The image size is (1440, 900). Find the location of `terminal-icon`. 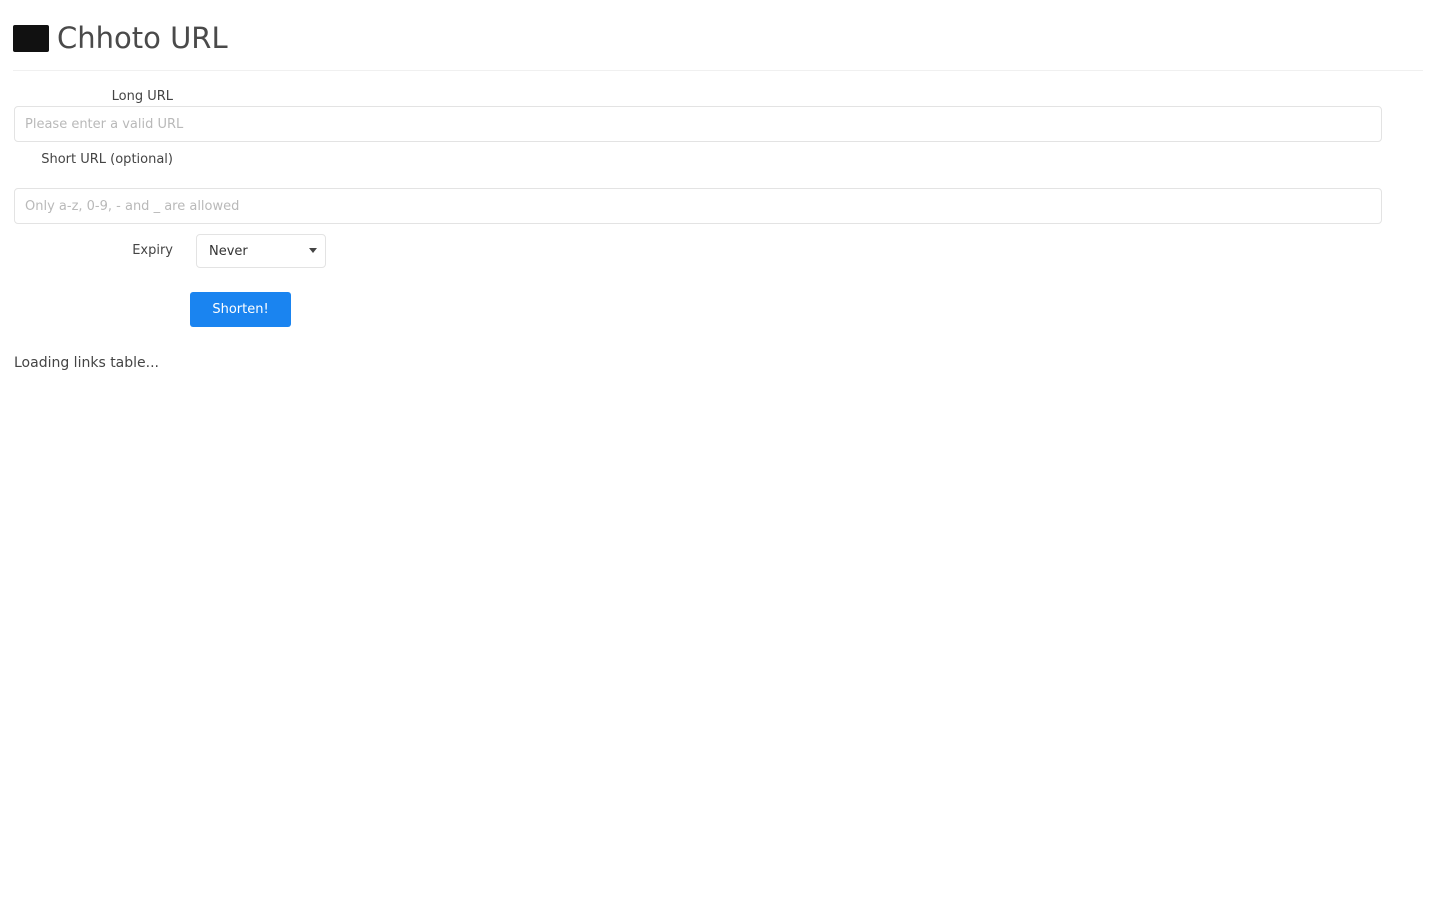

terminal-icon is located at coordinates (31, 38).